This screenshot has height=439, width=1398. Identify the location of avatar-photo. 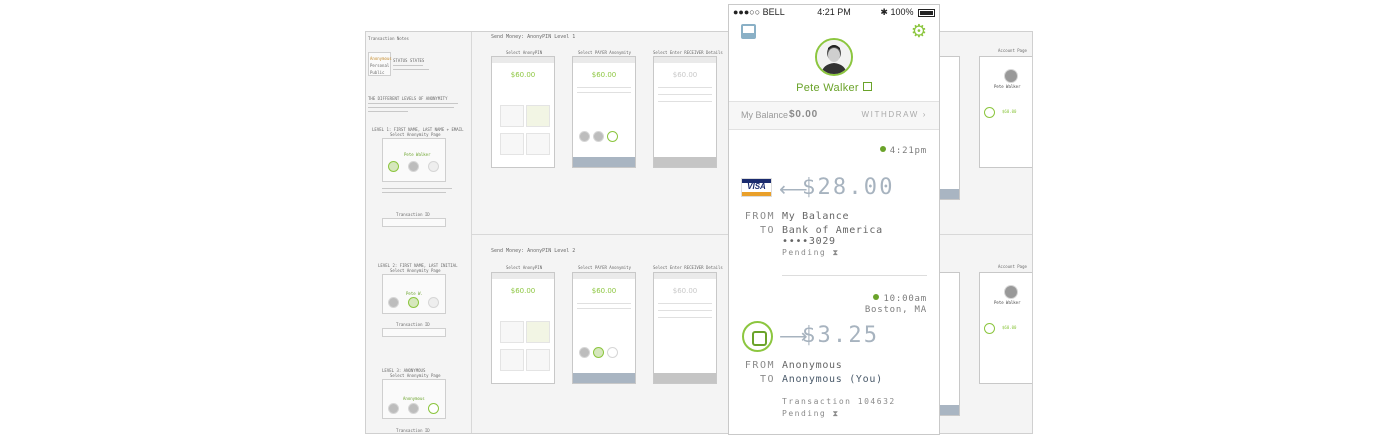
(834, 57).